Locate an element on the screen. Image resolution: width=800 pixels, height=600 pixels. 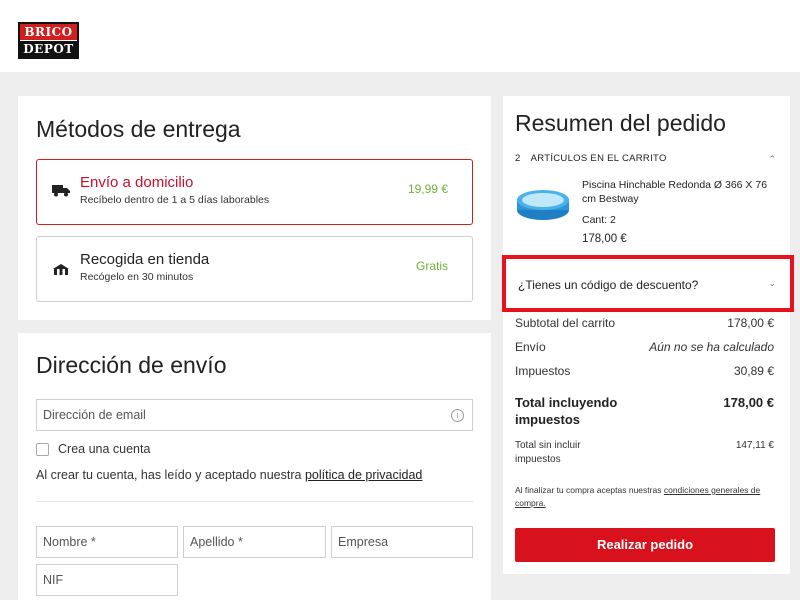
first-name-input is located at coordinates (107, 542).